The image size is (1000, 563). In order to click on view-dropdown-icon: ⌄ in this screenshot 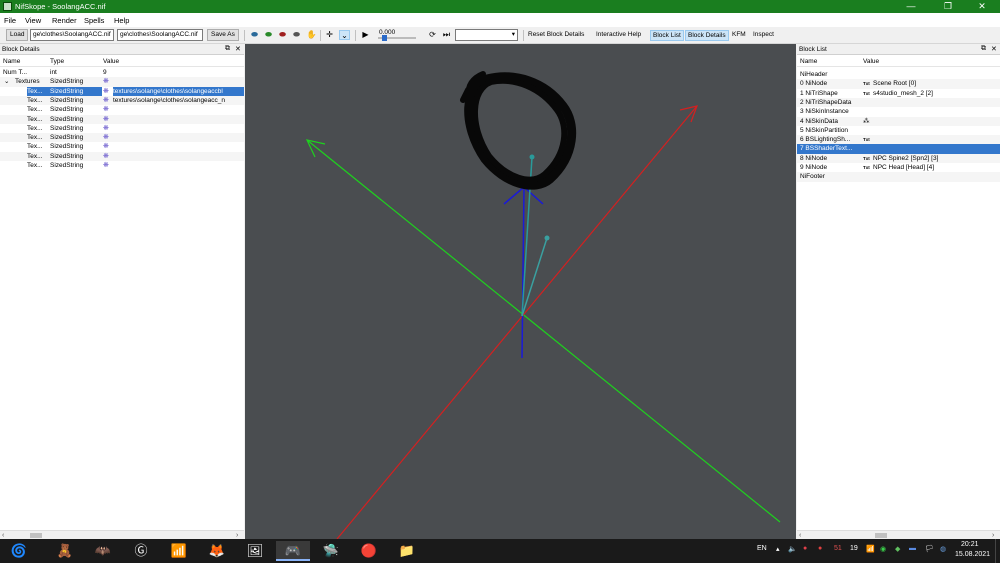, I will do `click(344, 35)`.